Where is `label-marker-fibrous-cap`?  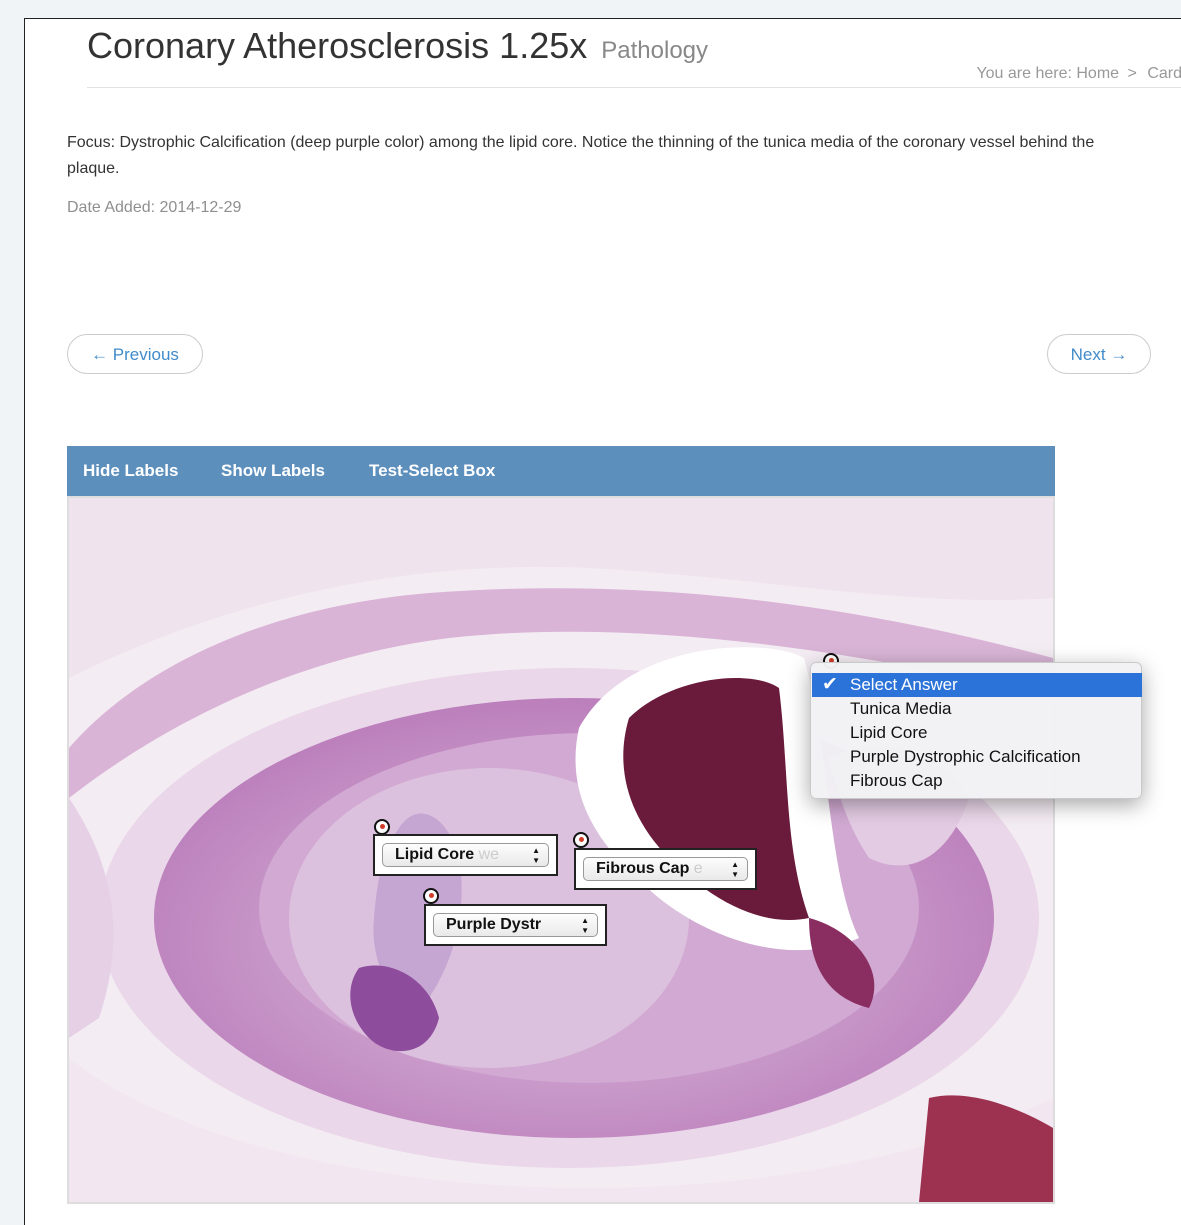 label-marker-fibrous-cap is located at coordinates (581, 840).